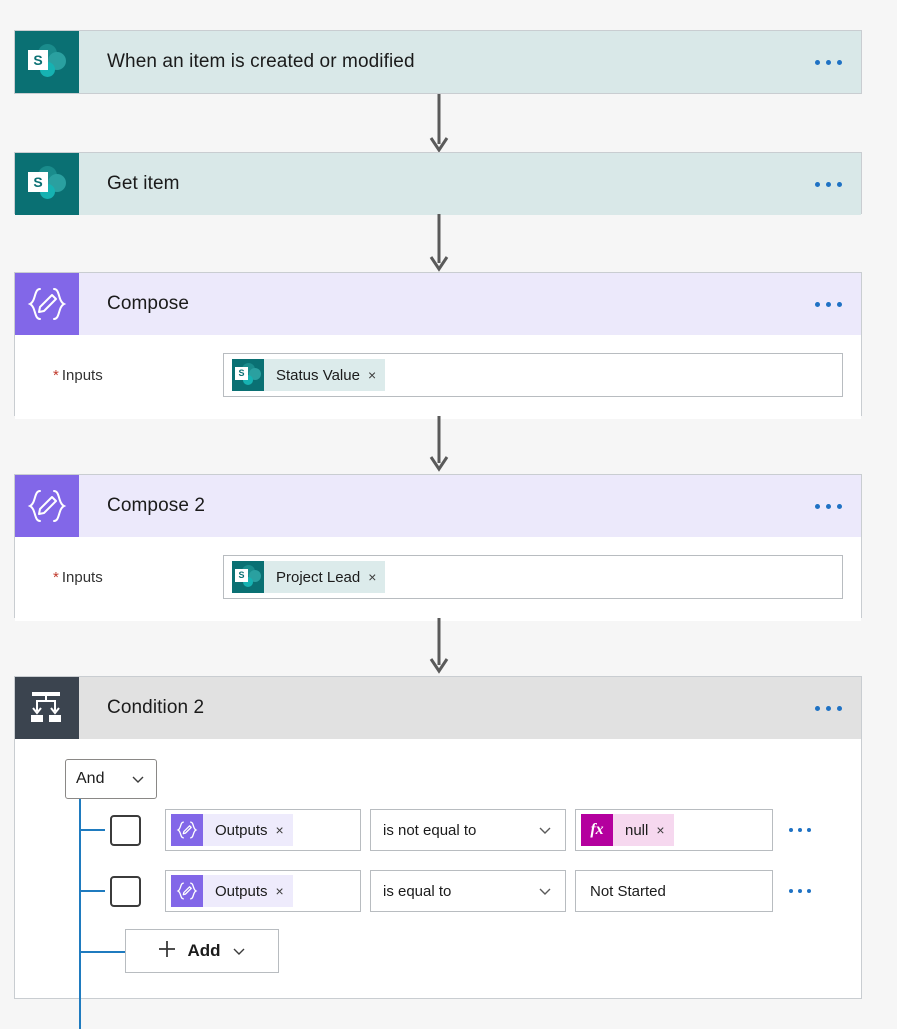 This screenshot has height=1029, width=897. Describe the element at coordinates (167, 951) in the screenshot. I see `plus-icon` at that location.